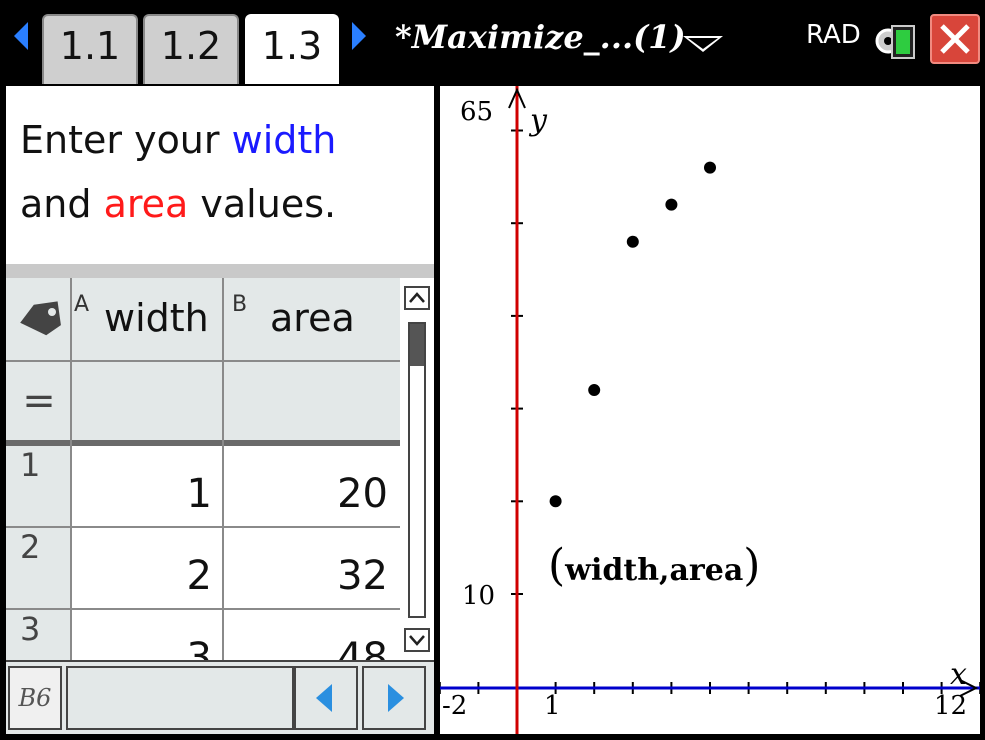  Describe the element at coordinates (225, 172) in the screenshot. I see `instruction-text: Enter your width and area values.` at that location.